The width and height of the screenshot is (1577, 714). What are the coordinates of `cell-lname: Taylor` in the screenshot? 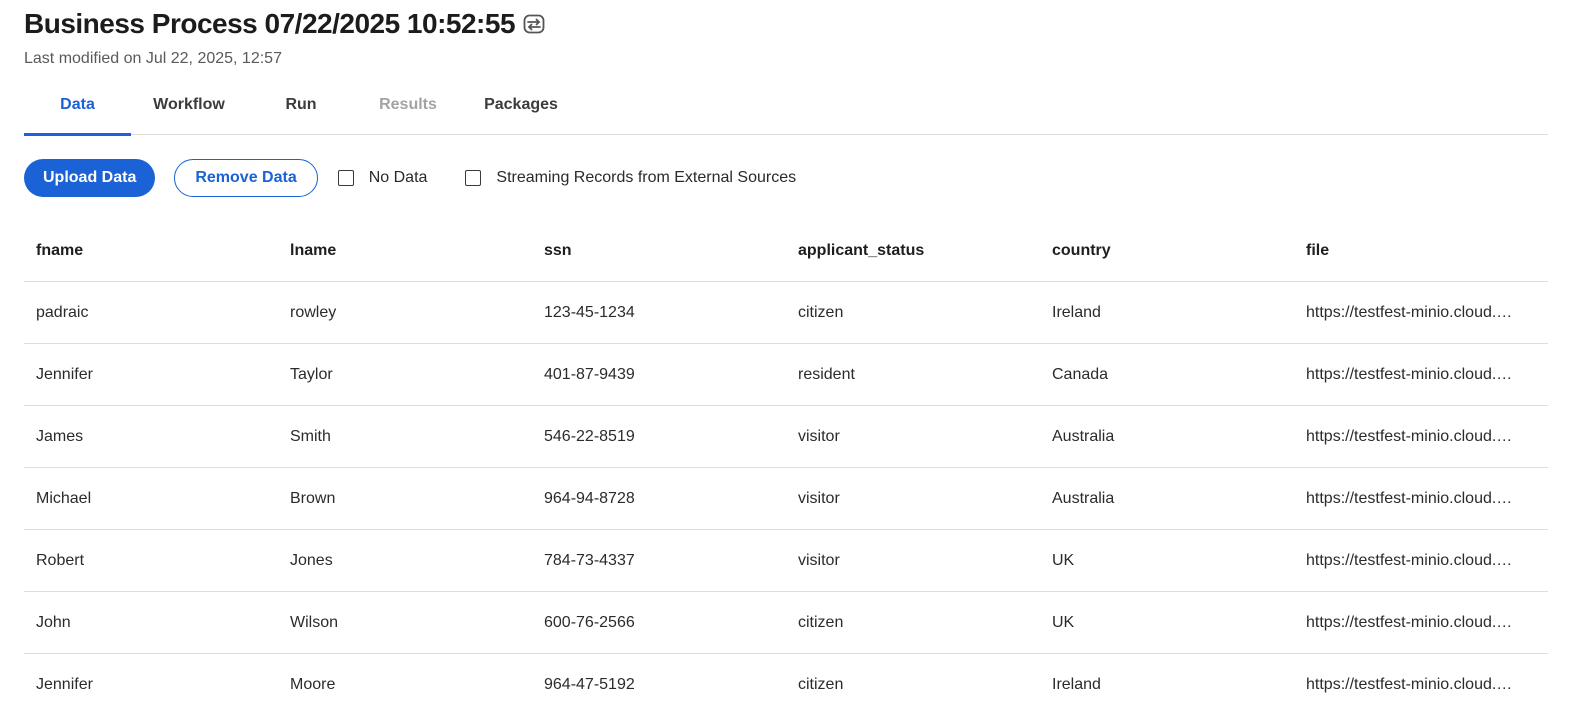 It's located at (311, 374).